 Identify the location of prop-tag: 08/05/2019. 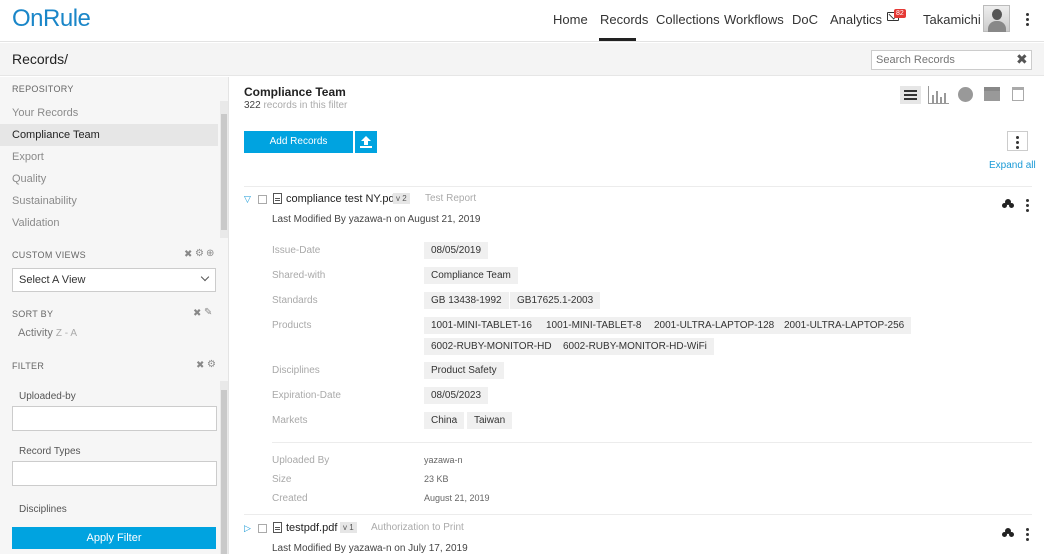
(456, 250).